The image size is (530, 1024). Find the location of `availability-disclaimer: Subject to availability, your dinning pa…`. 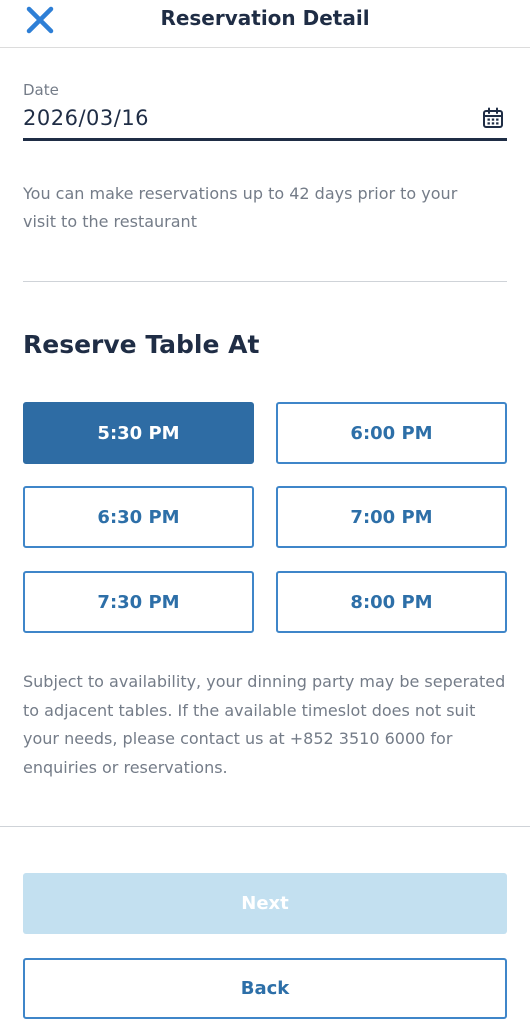

availability-disclaimer: Subject to availability, your dinning pa… is located at coordinates (264, 724).